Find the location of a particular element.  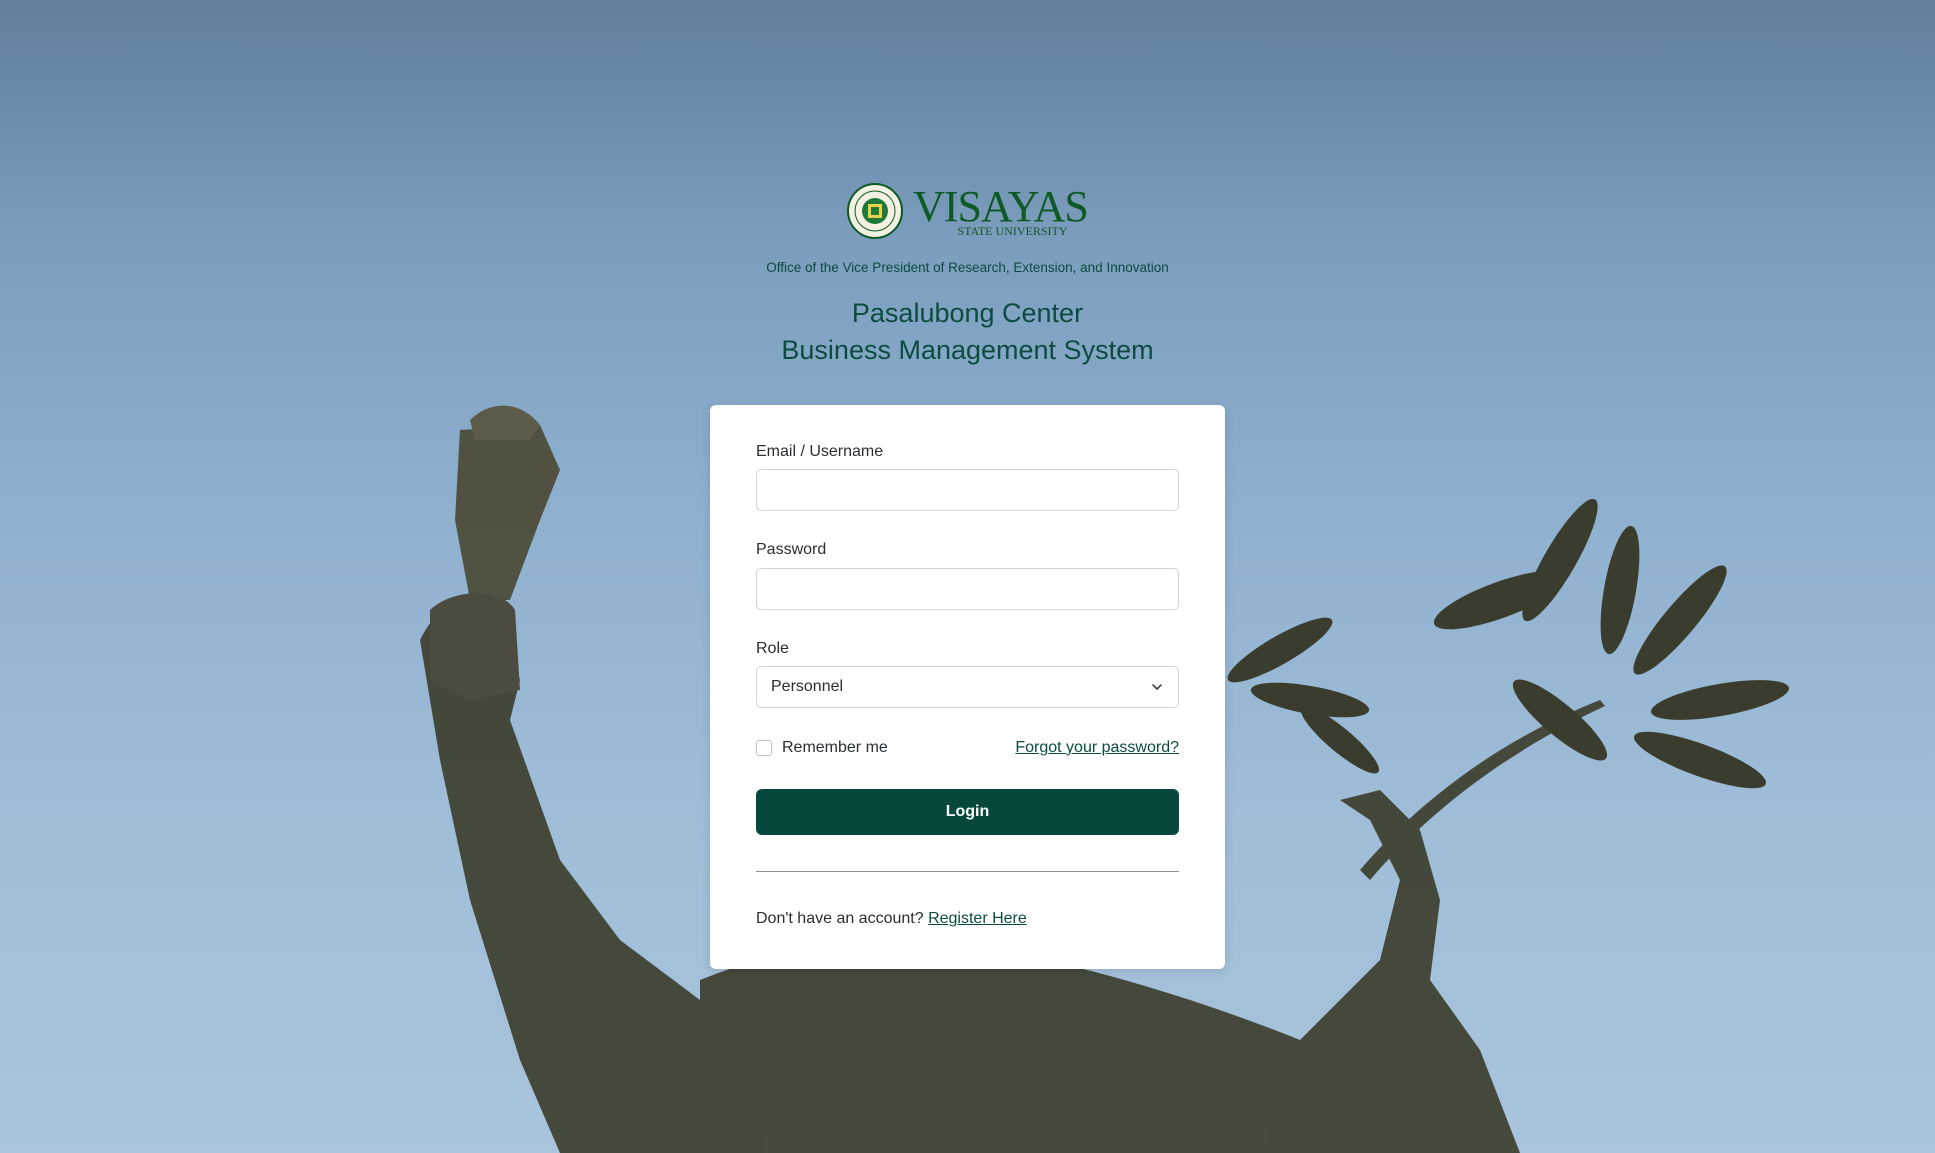

system-title-line2: Business Management System is located at coordinates (967, 350).